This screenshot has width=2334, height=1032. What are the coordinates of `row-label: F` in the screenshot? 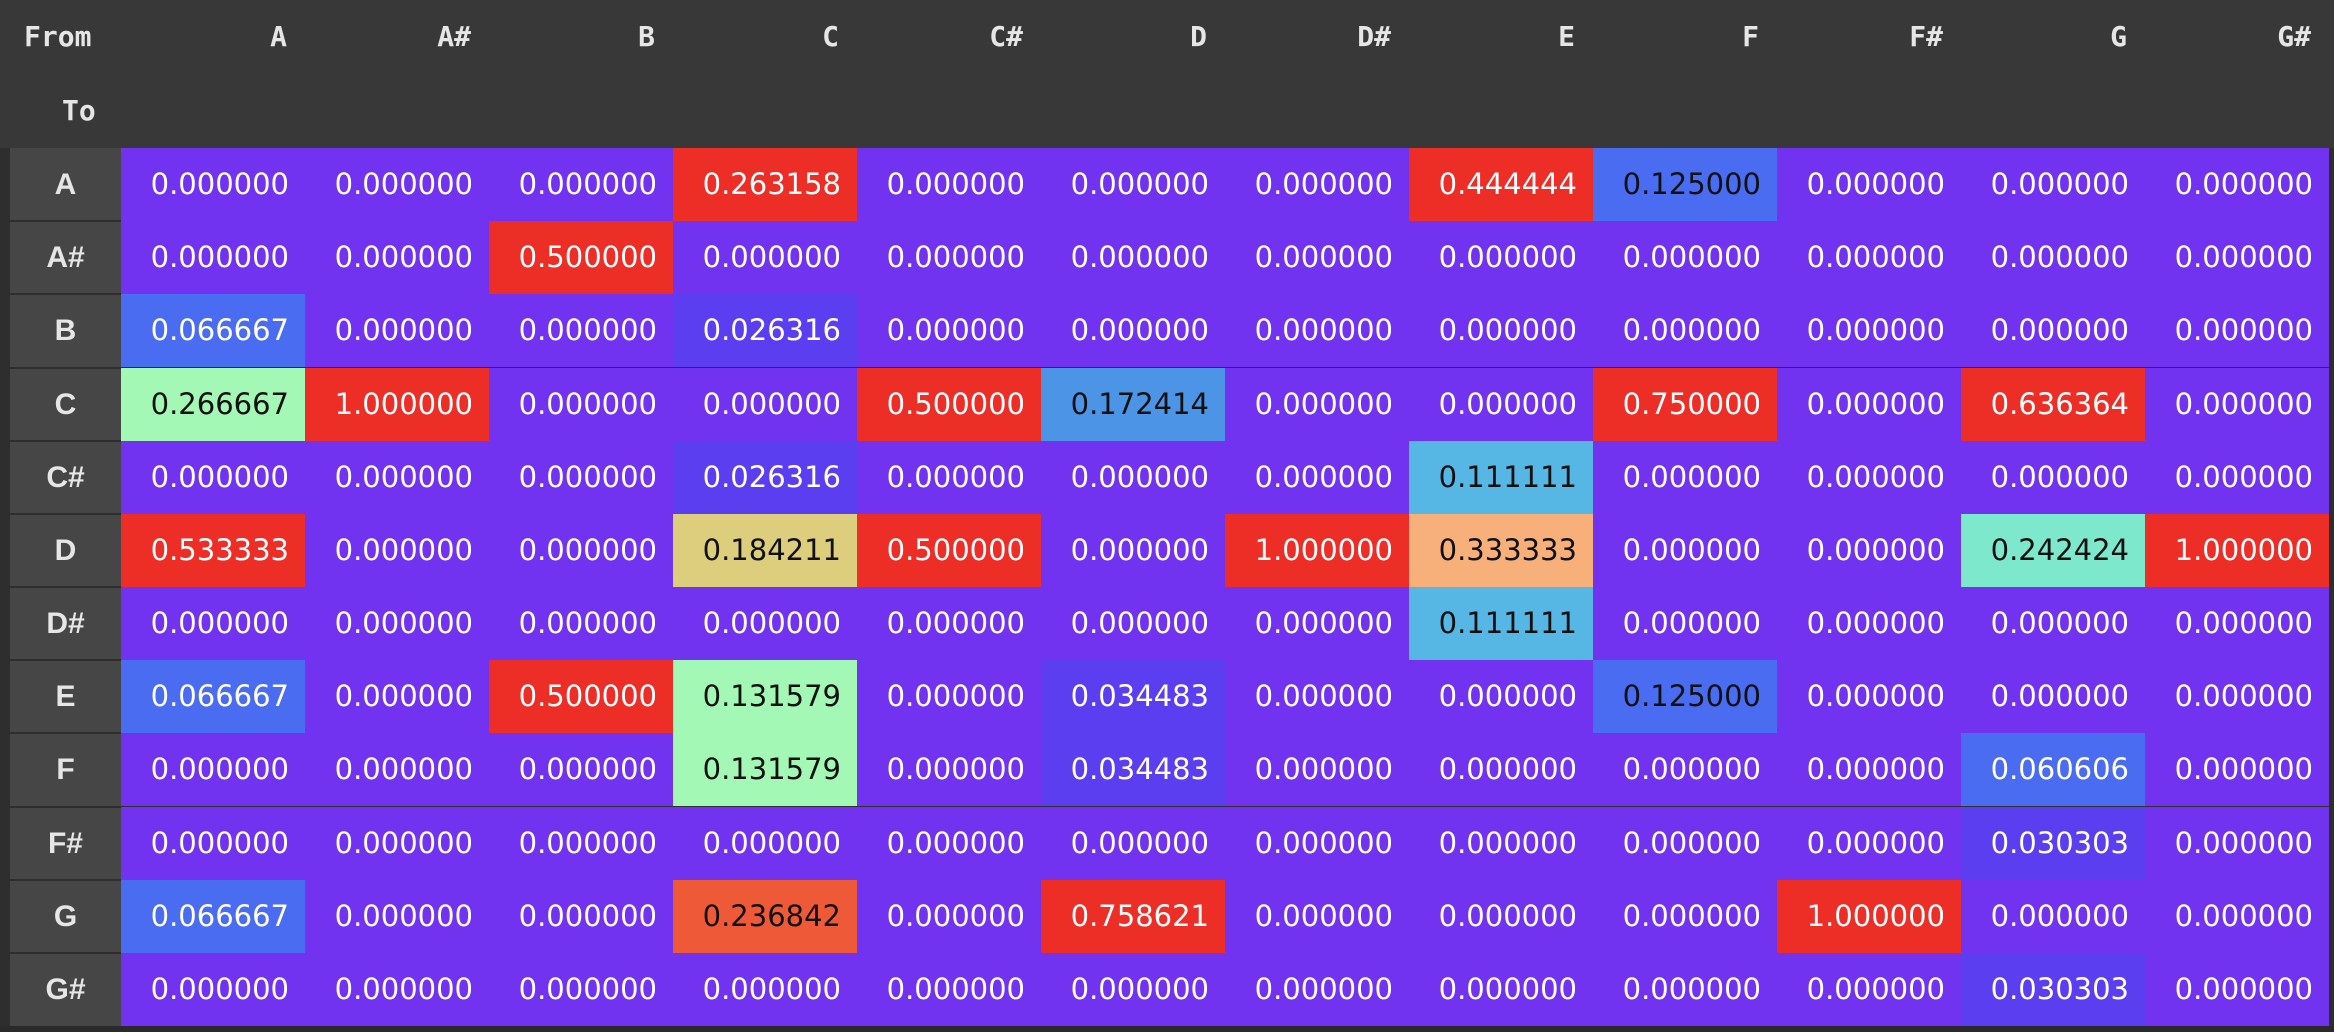 It's located at (65, 770).